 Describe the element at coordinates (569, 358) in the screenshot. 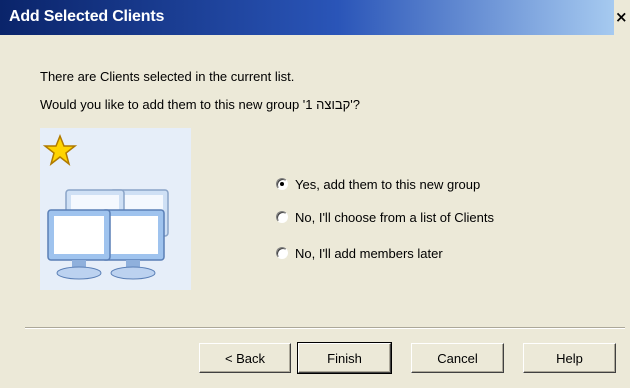

I see `help-button: Help` at that location.